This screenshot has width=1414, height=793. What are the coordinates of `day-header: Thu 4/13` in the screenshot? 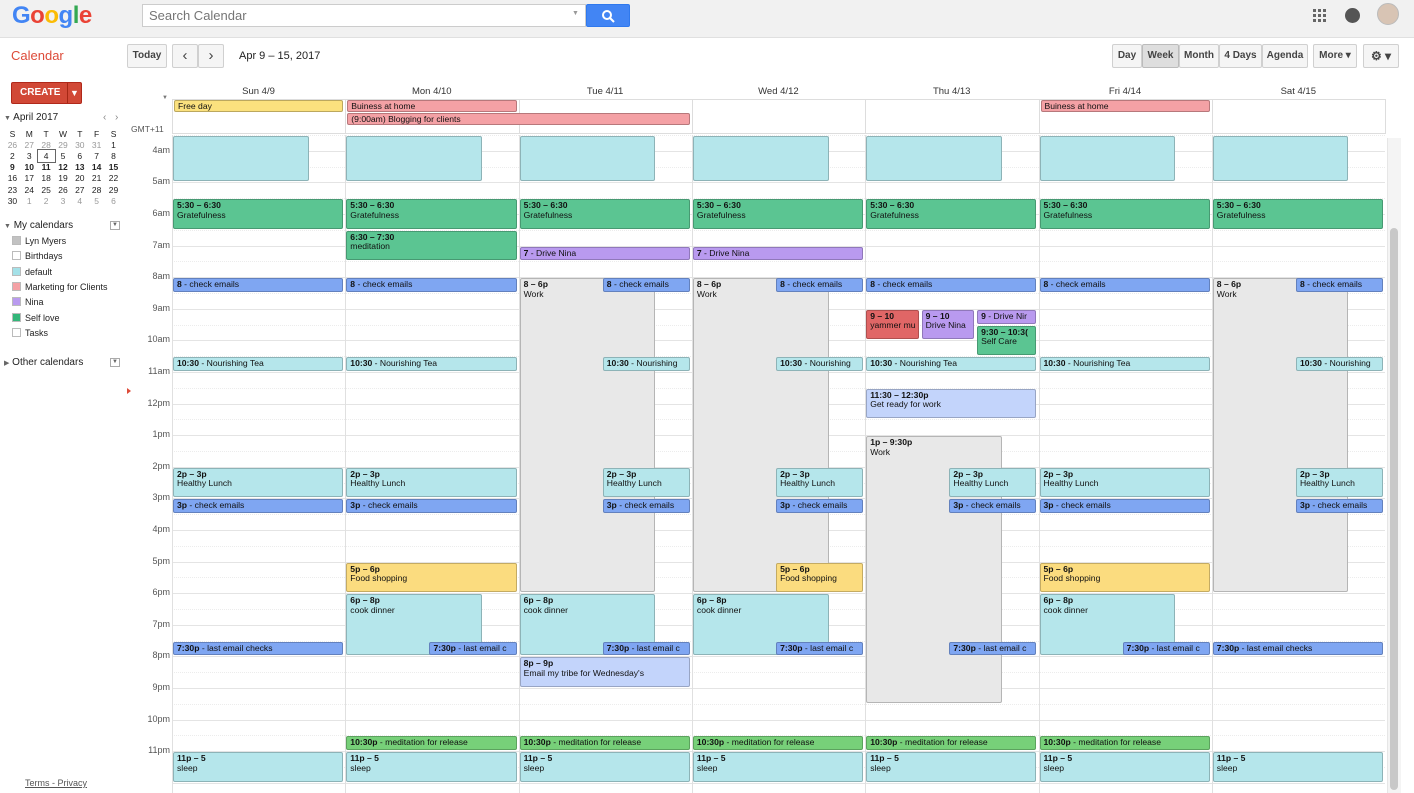 It's located at (951, 91).